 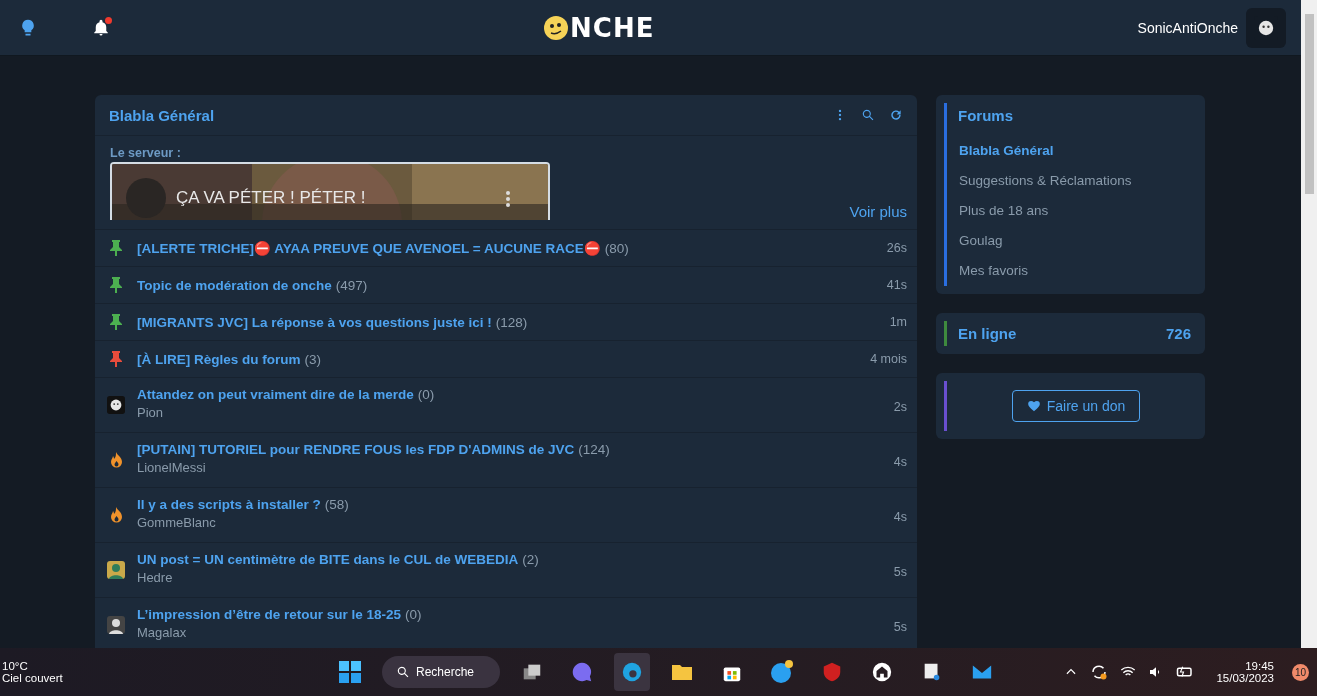 I want to click on forum-link: Mes favoris, so click(x=994, y=271).